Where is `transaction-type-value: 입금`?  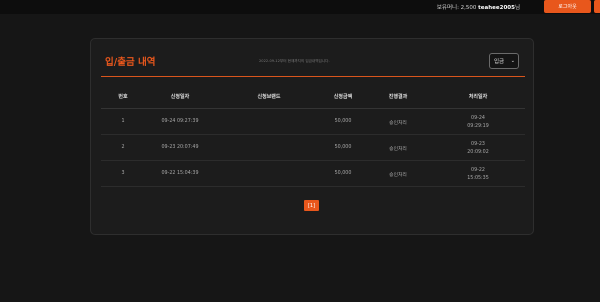 transaction-type-value: 입금 is located at coordinates (499, 62).